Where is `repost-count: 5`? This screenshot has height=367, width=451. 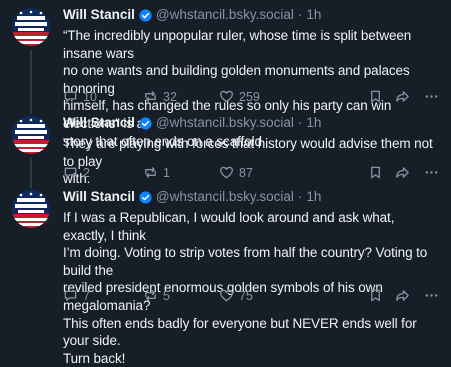 repost-count: 5 is located at coordinates (166, 295).